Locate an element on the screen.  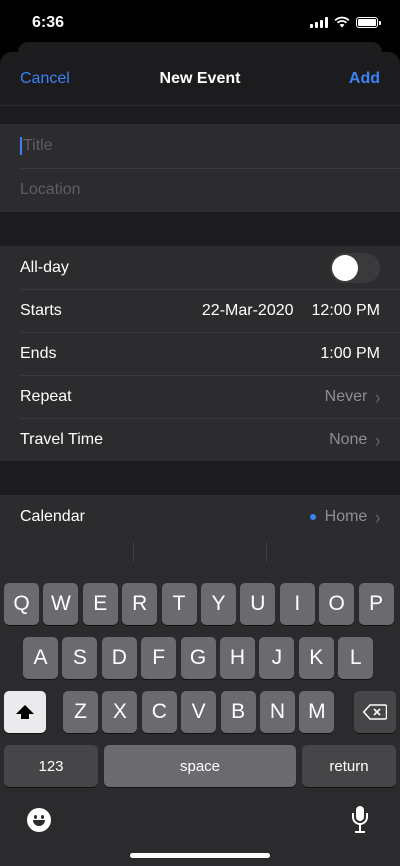
location-input is located at coordinates (200, 190).